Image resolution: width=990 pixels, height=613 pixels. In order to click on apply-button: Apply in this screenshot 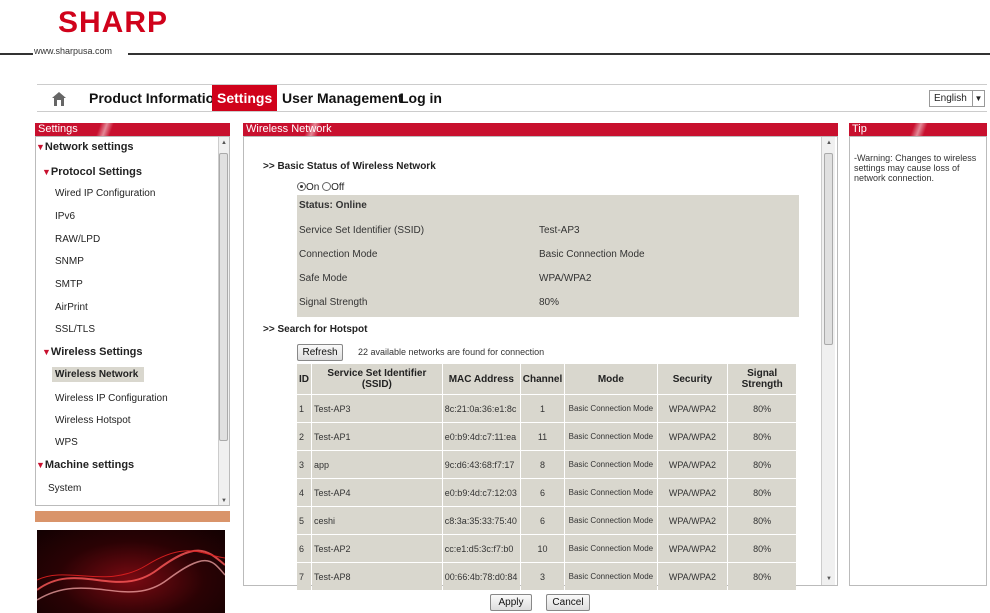, I will do `click(511, 602)`.